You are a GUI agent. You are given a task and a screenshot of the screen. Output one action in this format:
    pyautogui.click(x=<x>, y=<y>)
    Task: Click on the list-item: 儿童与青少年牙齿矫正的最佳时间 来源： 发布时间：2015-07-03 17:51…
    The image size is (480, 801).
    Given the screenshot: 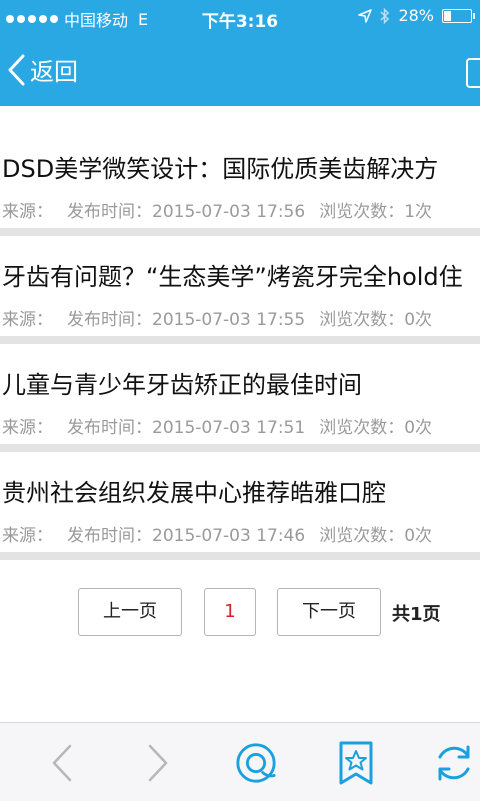 What is the action you would take?
    pyautogui.click(x=240, y=394)
    